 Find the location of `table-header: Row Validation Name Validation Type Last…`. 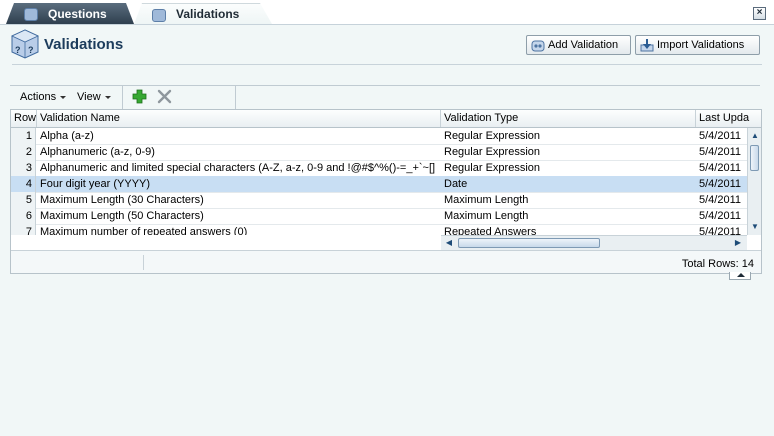

table-header: Row Validation Name Validation Type Last… is located at coordinates (386, 119).